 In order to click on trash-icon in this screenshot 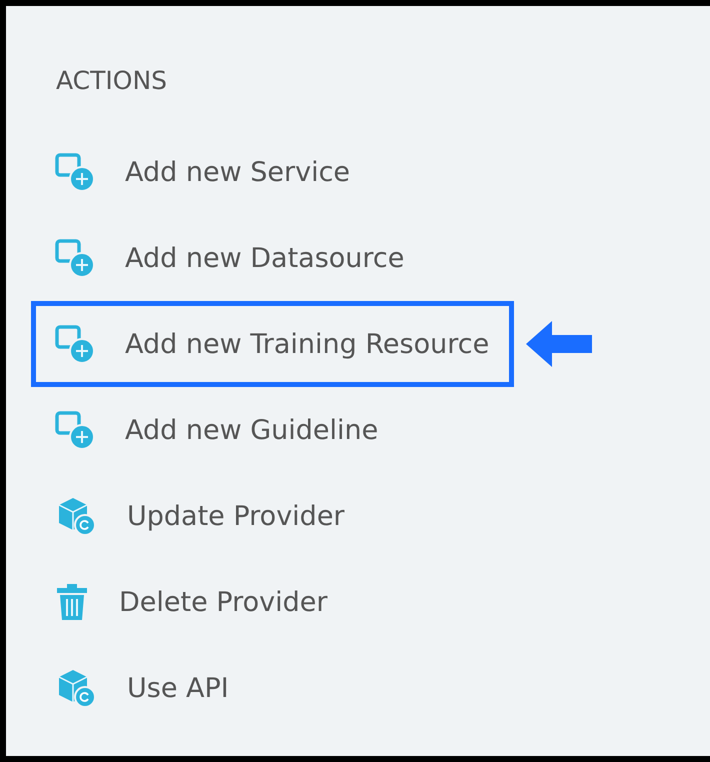, I will do `click(72, 602)`.